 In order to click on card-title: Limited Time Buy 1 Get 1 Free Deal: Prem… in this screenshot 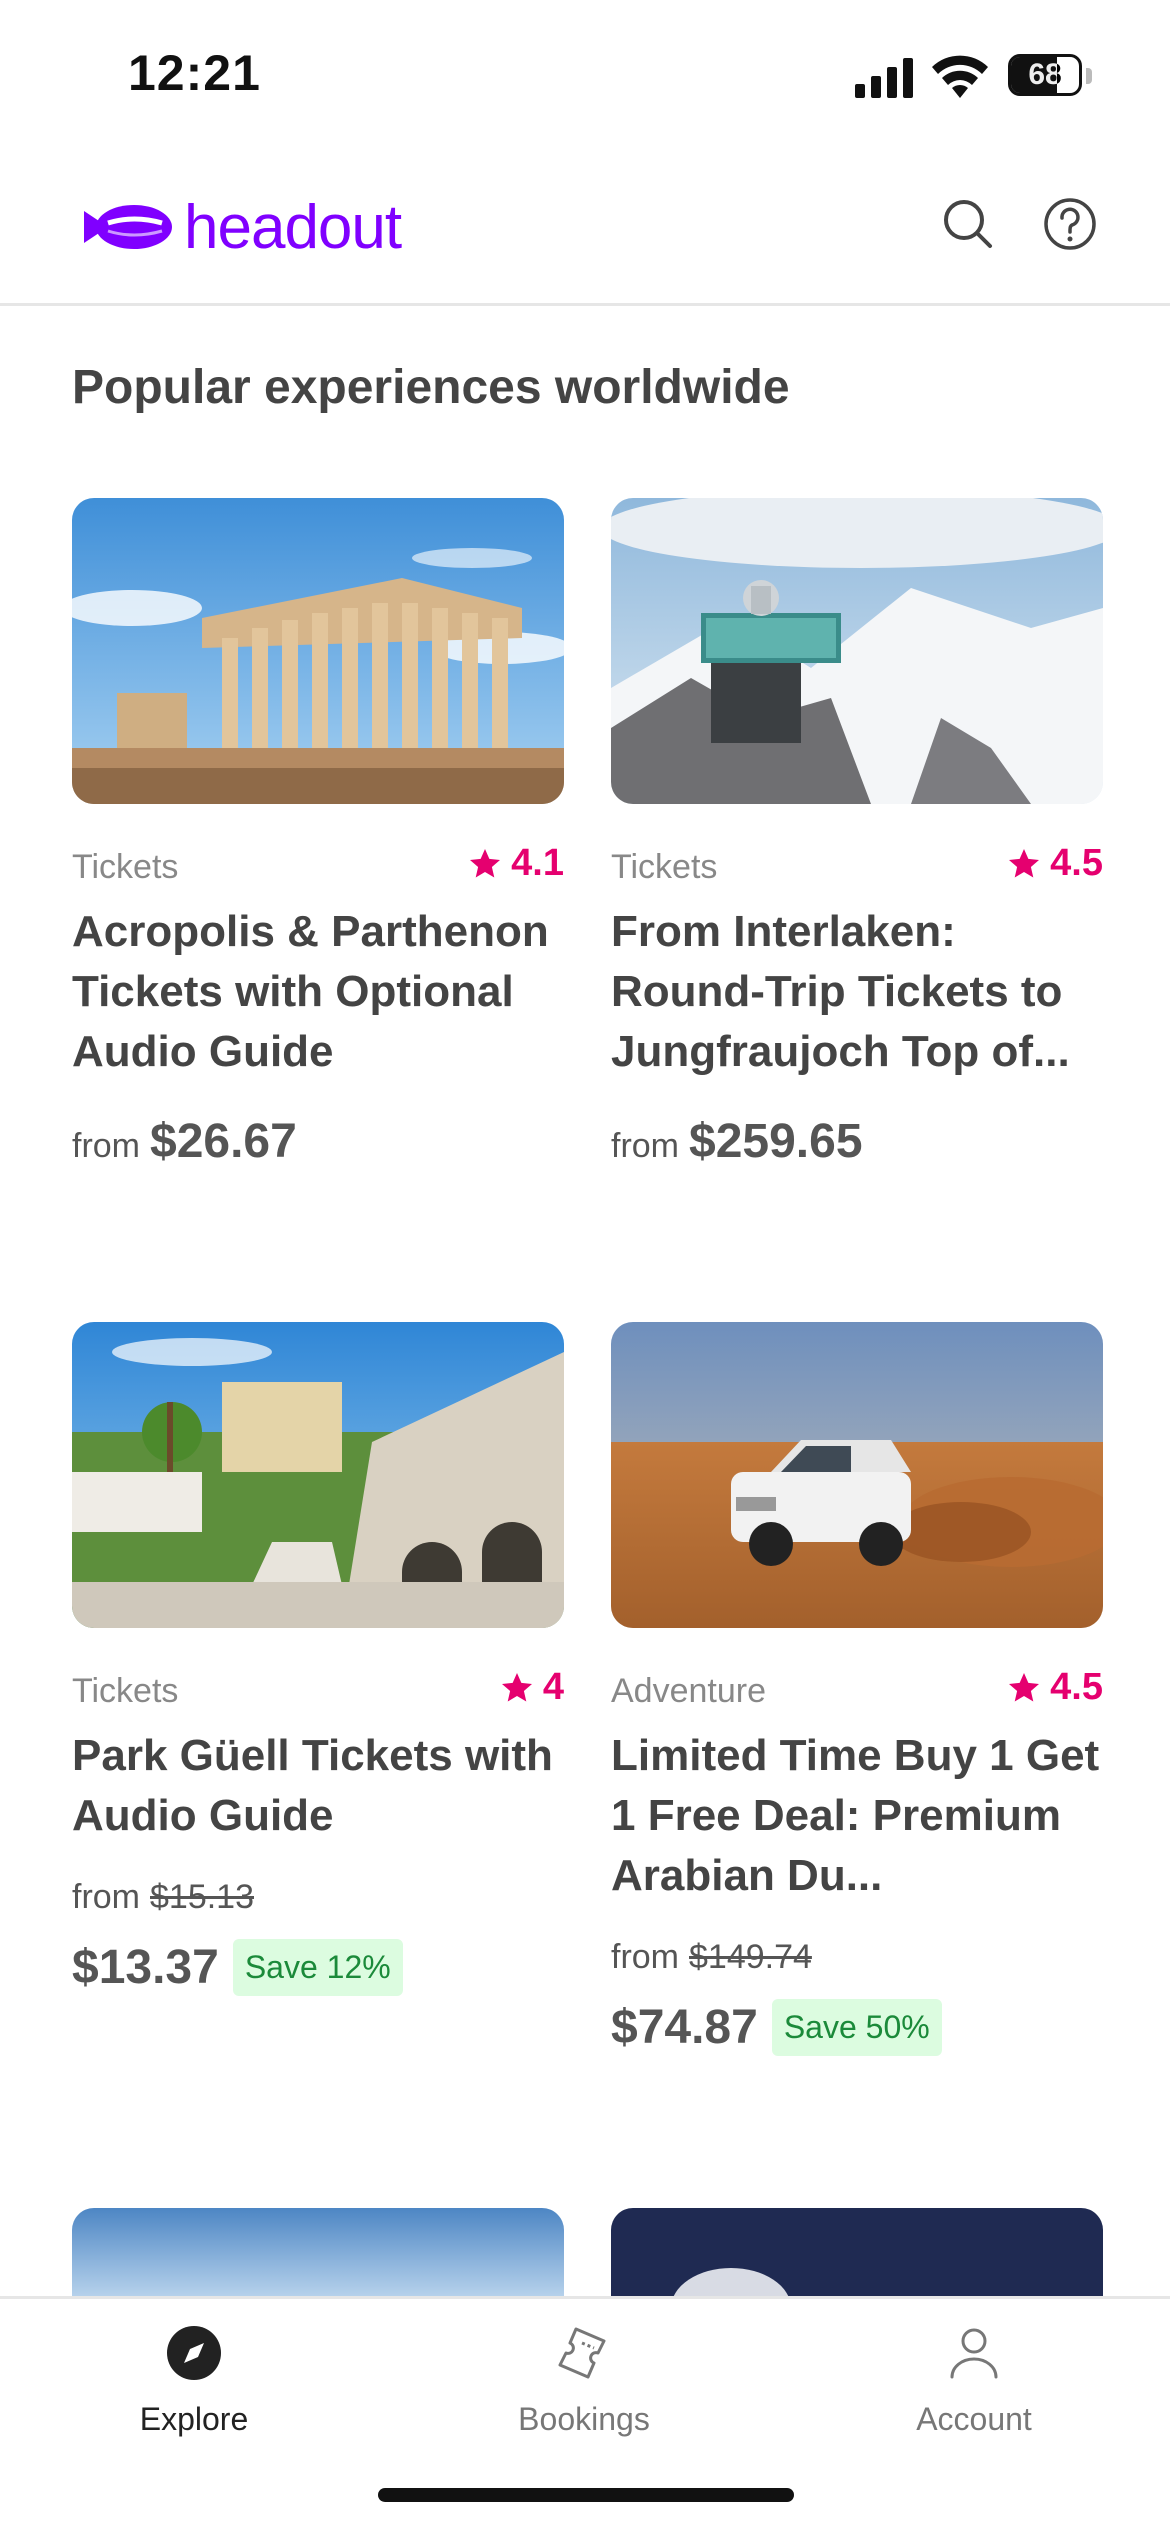, I will do `click(857, 1816)`.